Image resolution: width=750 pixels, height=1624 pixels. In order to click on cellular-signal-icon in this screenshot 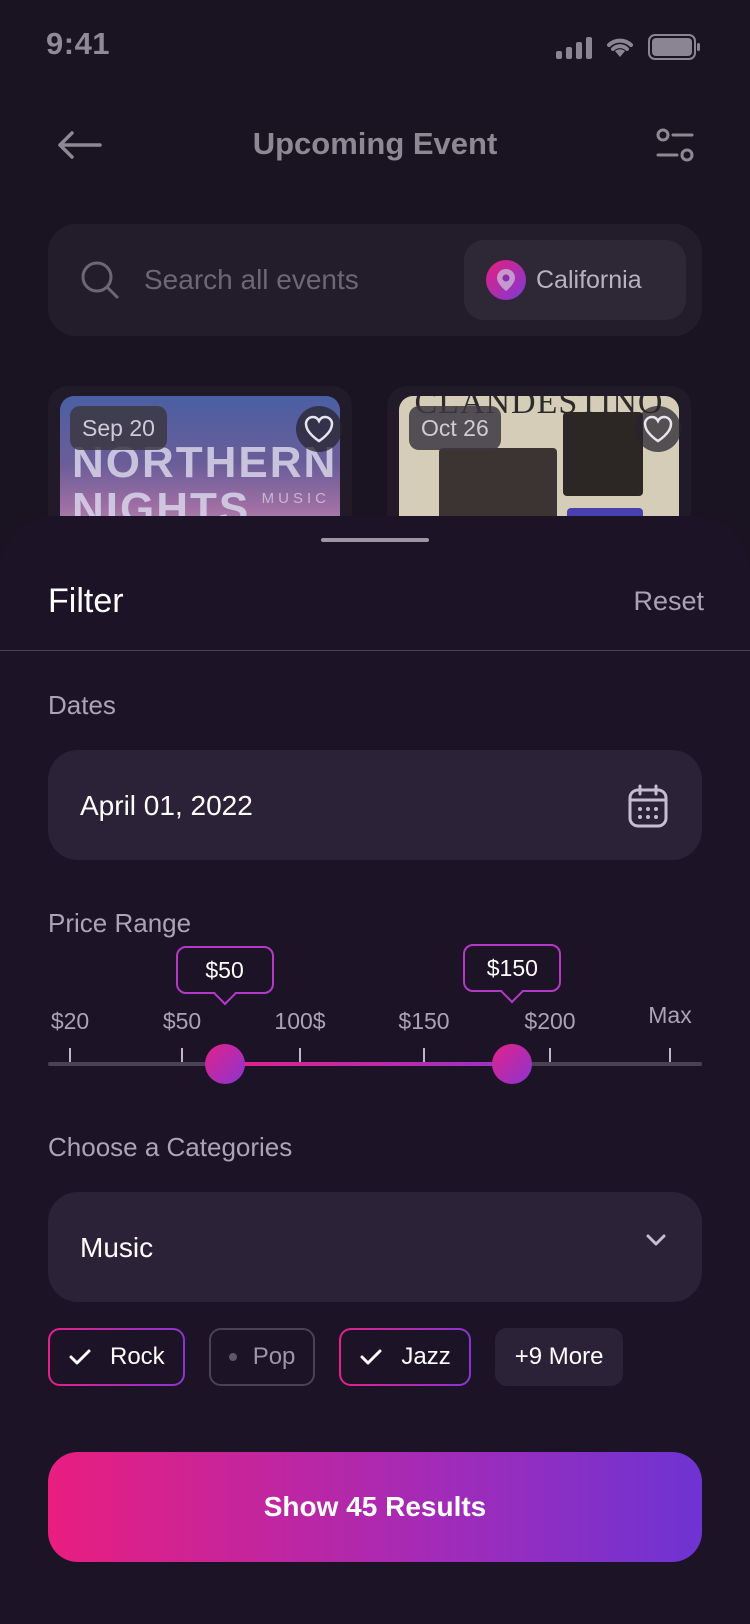, I will do `click(574, 47)`.